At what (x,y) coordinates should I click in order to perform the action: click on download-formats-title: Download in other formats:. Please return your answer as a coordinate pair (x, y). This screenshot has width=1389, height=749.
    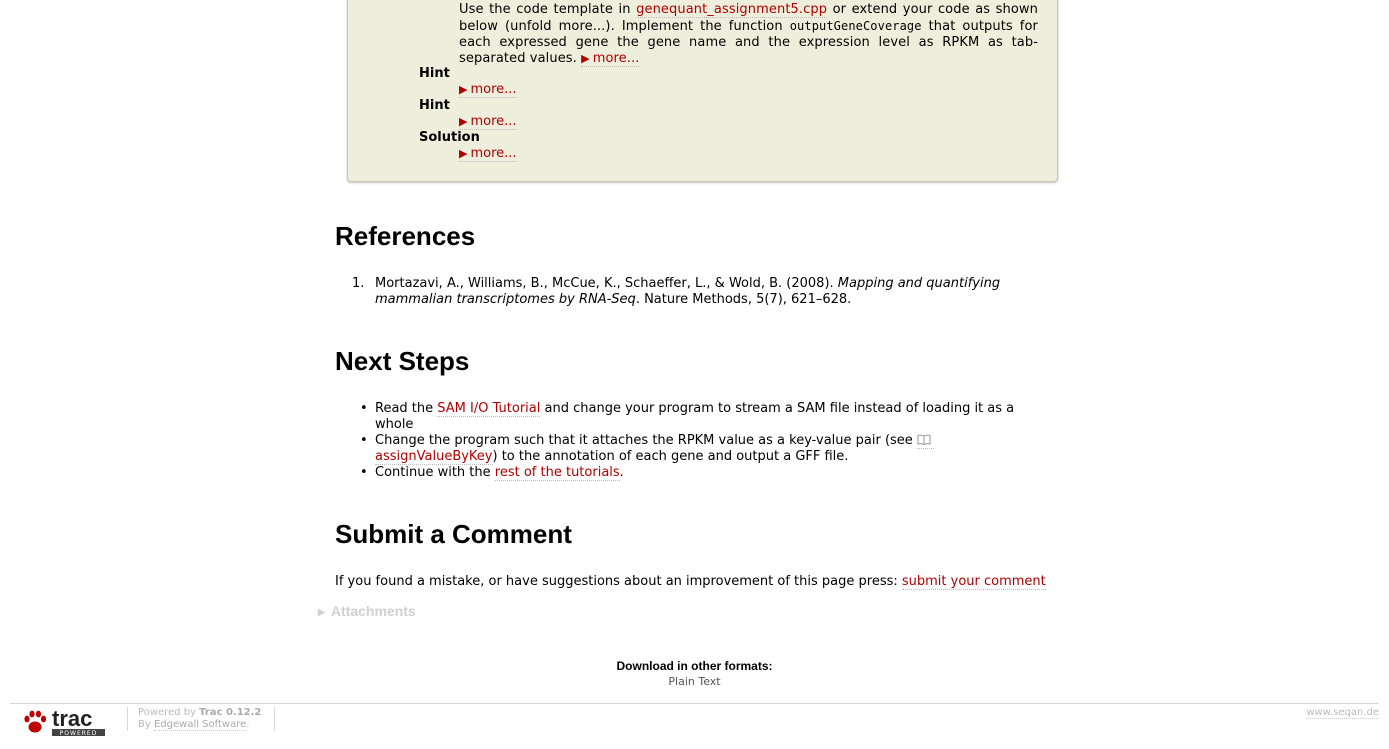
    Looking at the image, I should click on (694, 666).